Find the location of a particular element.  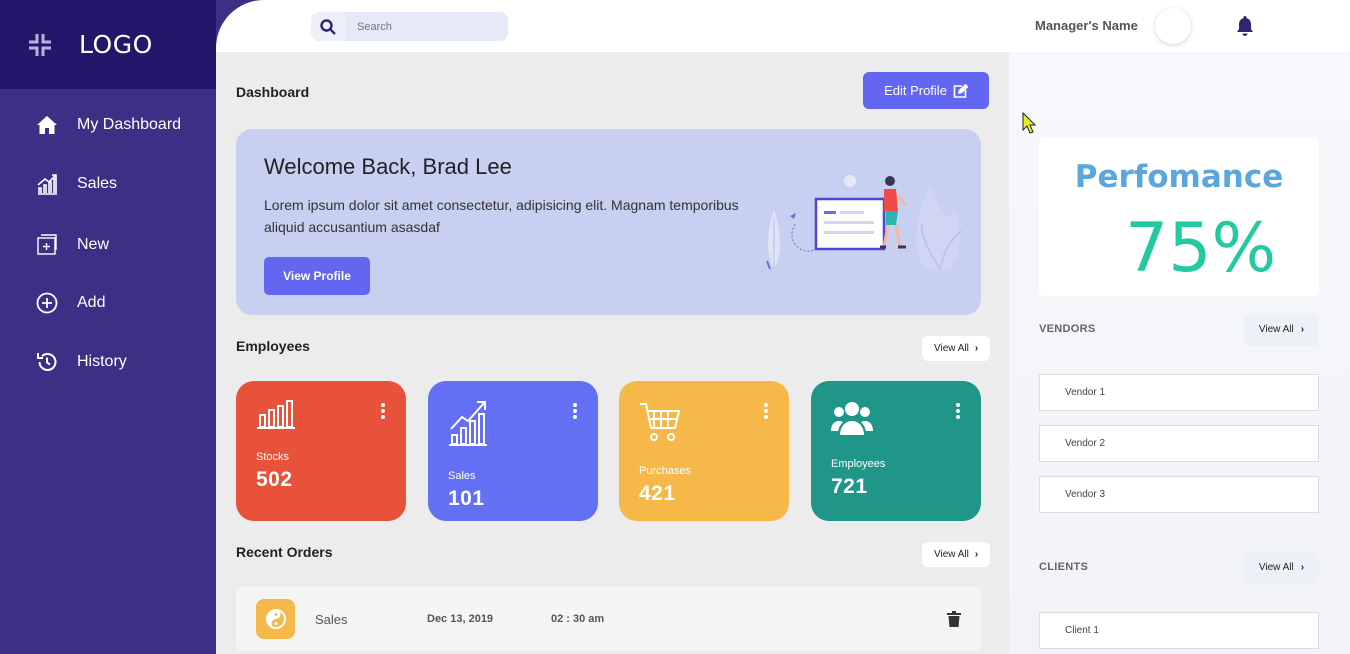

employees-card: Employees 721 is located at coordinates (896, 451).